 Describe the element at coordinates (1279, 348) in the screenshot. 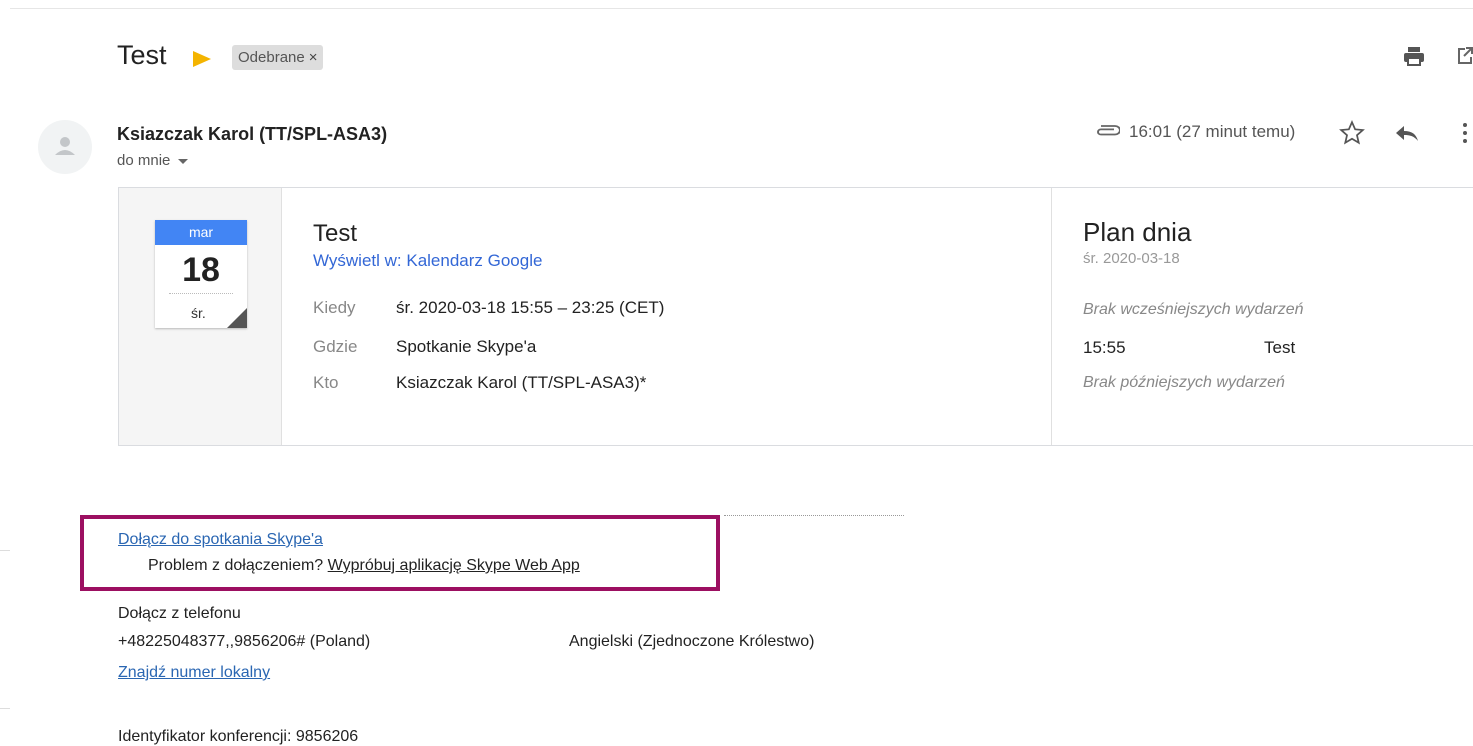

I see `agenda-event-name: Test` at that location.